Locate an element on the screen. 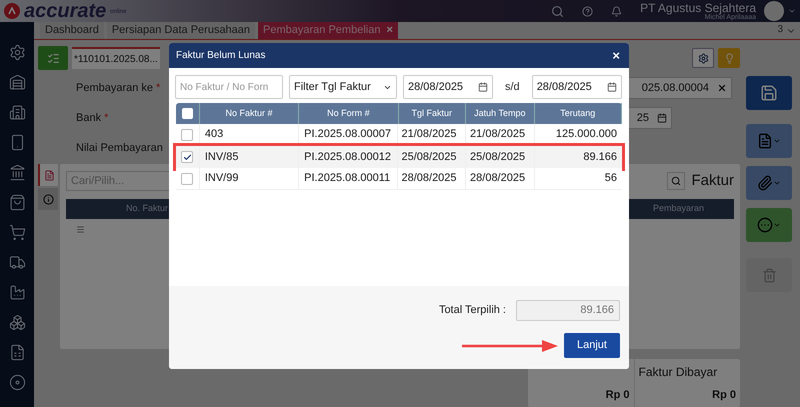 This screenshot has width=800, height=407. table-cell-text: 125.000.000 is located at coordinates (586, 134).